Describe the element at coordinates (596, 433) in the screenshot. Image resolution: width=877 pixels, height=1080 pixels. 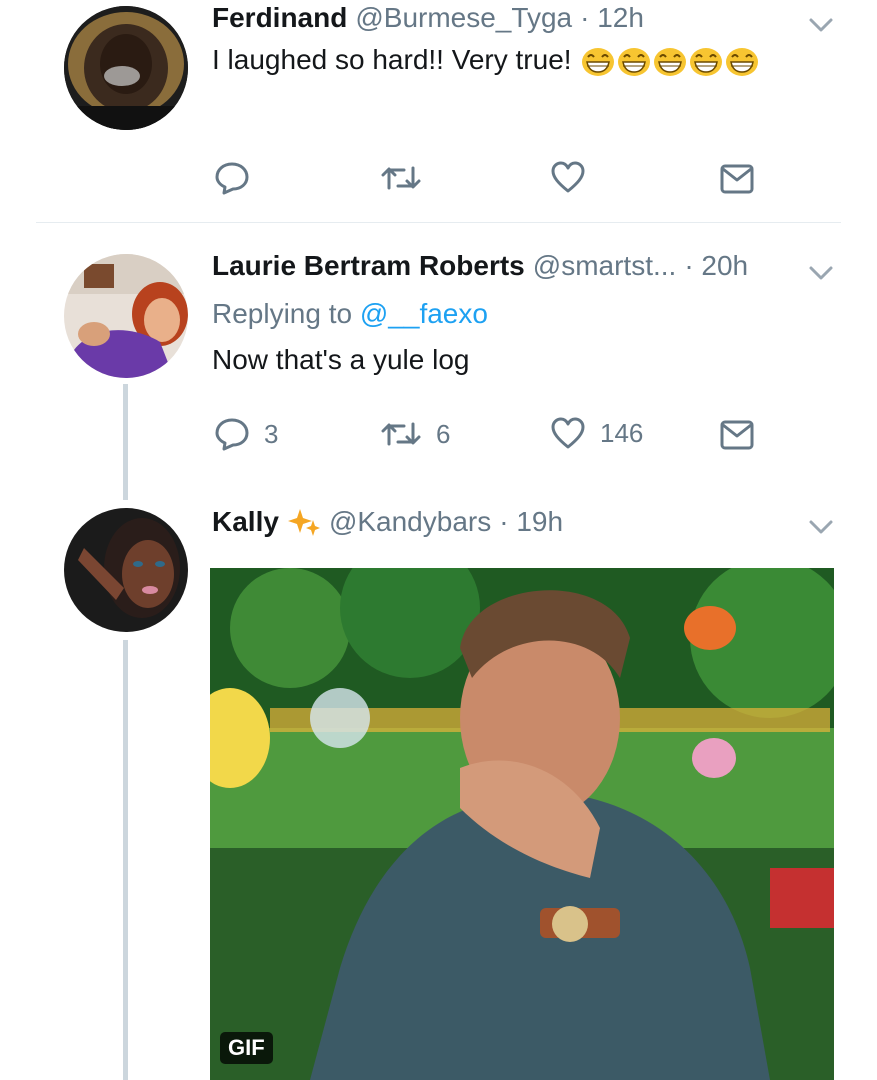
I see `like-button: 146` at that location.